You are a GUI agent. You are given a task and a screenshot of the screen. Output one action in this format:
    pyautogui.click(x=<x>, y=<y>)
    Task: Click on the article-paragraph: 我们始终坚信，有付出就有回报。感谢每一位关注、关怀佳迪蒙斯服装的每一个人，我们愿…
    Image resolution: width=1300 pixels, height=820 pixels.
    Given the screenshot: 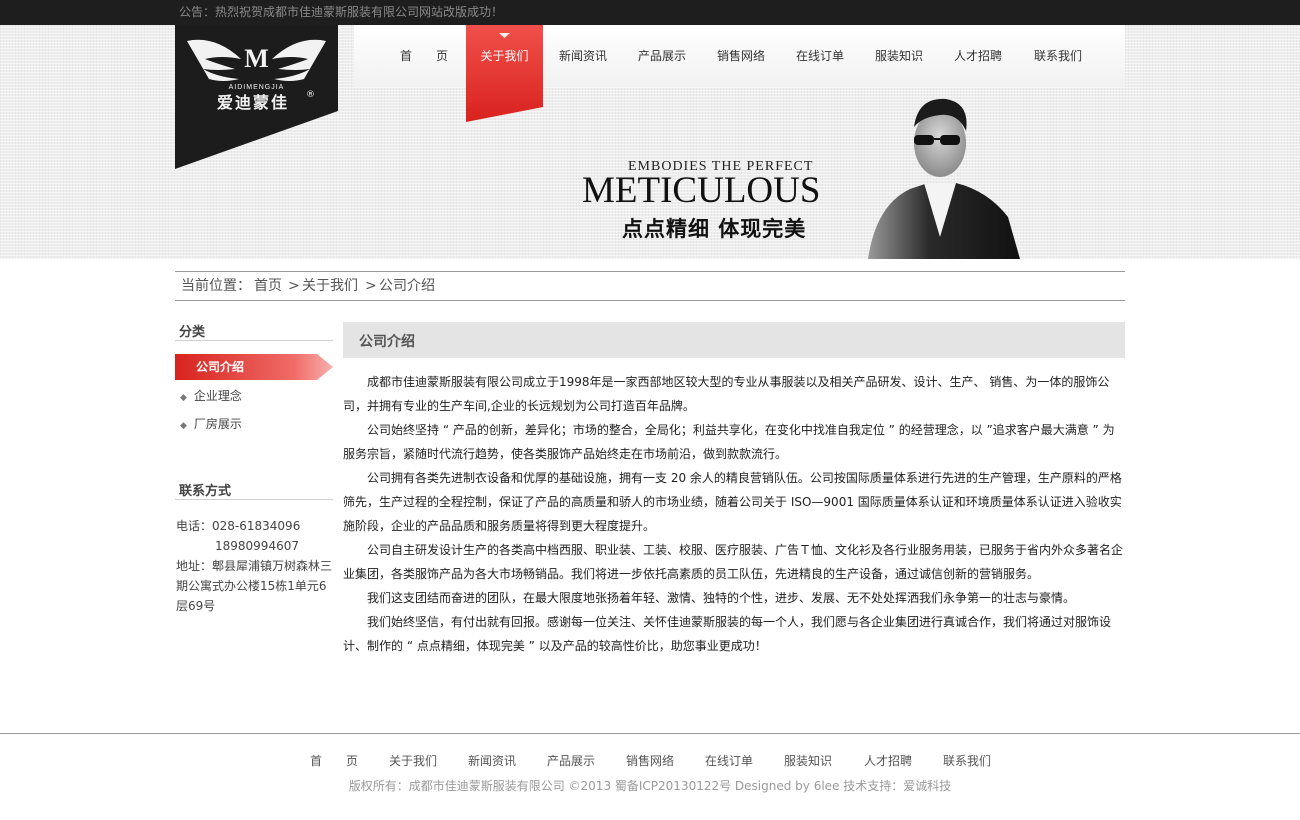 What is the action you would take?
    pyautogui.click(x=727, y=634)
    